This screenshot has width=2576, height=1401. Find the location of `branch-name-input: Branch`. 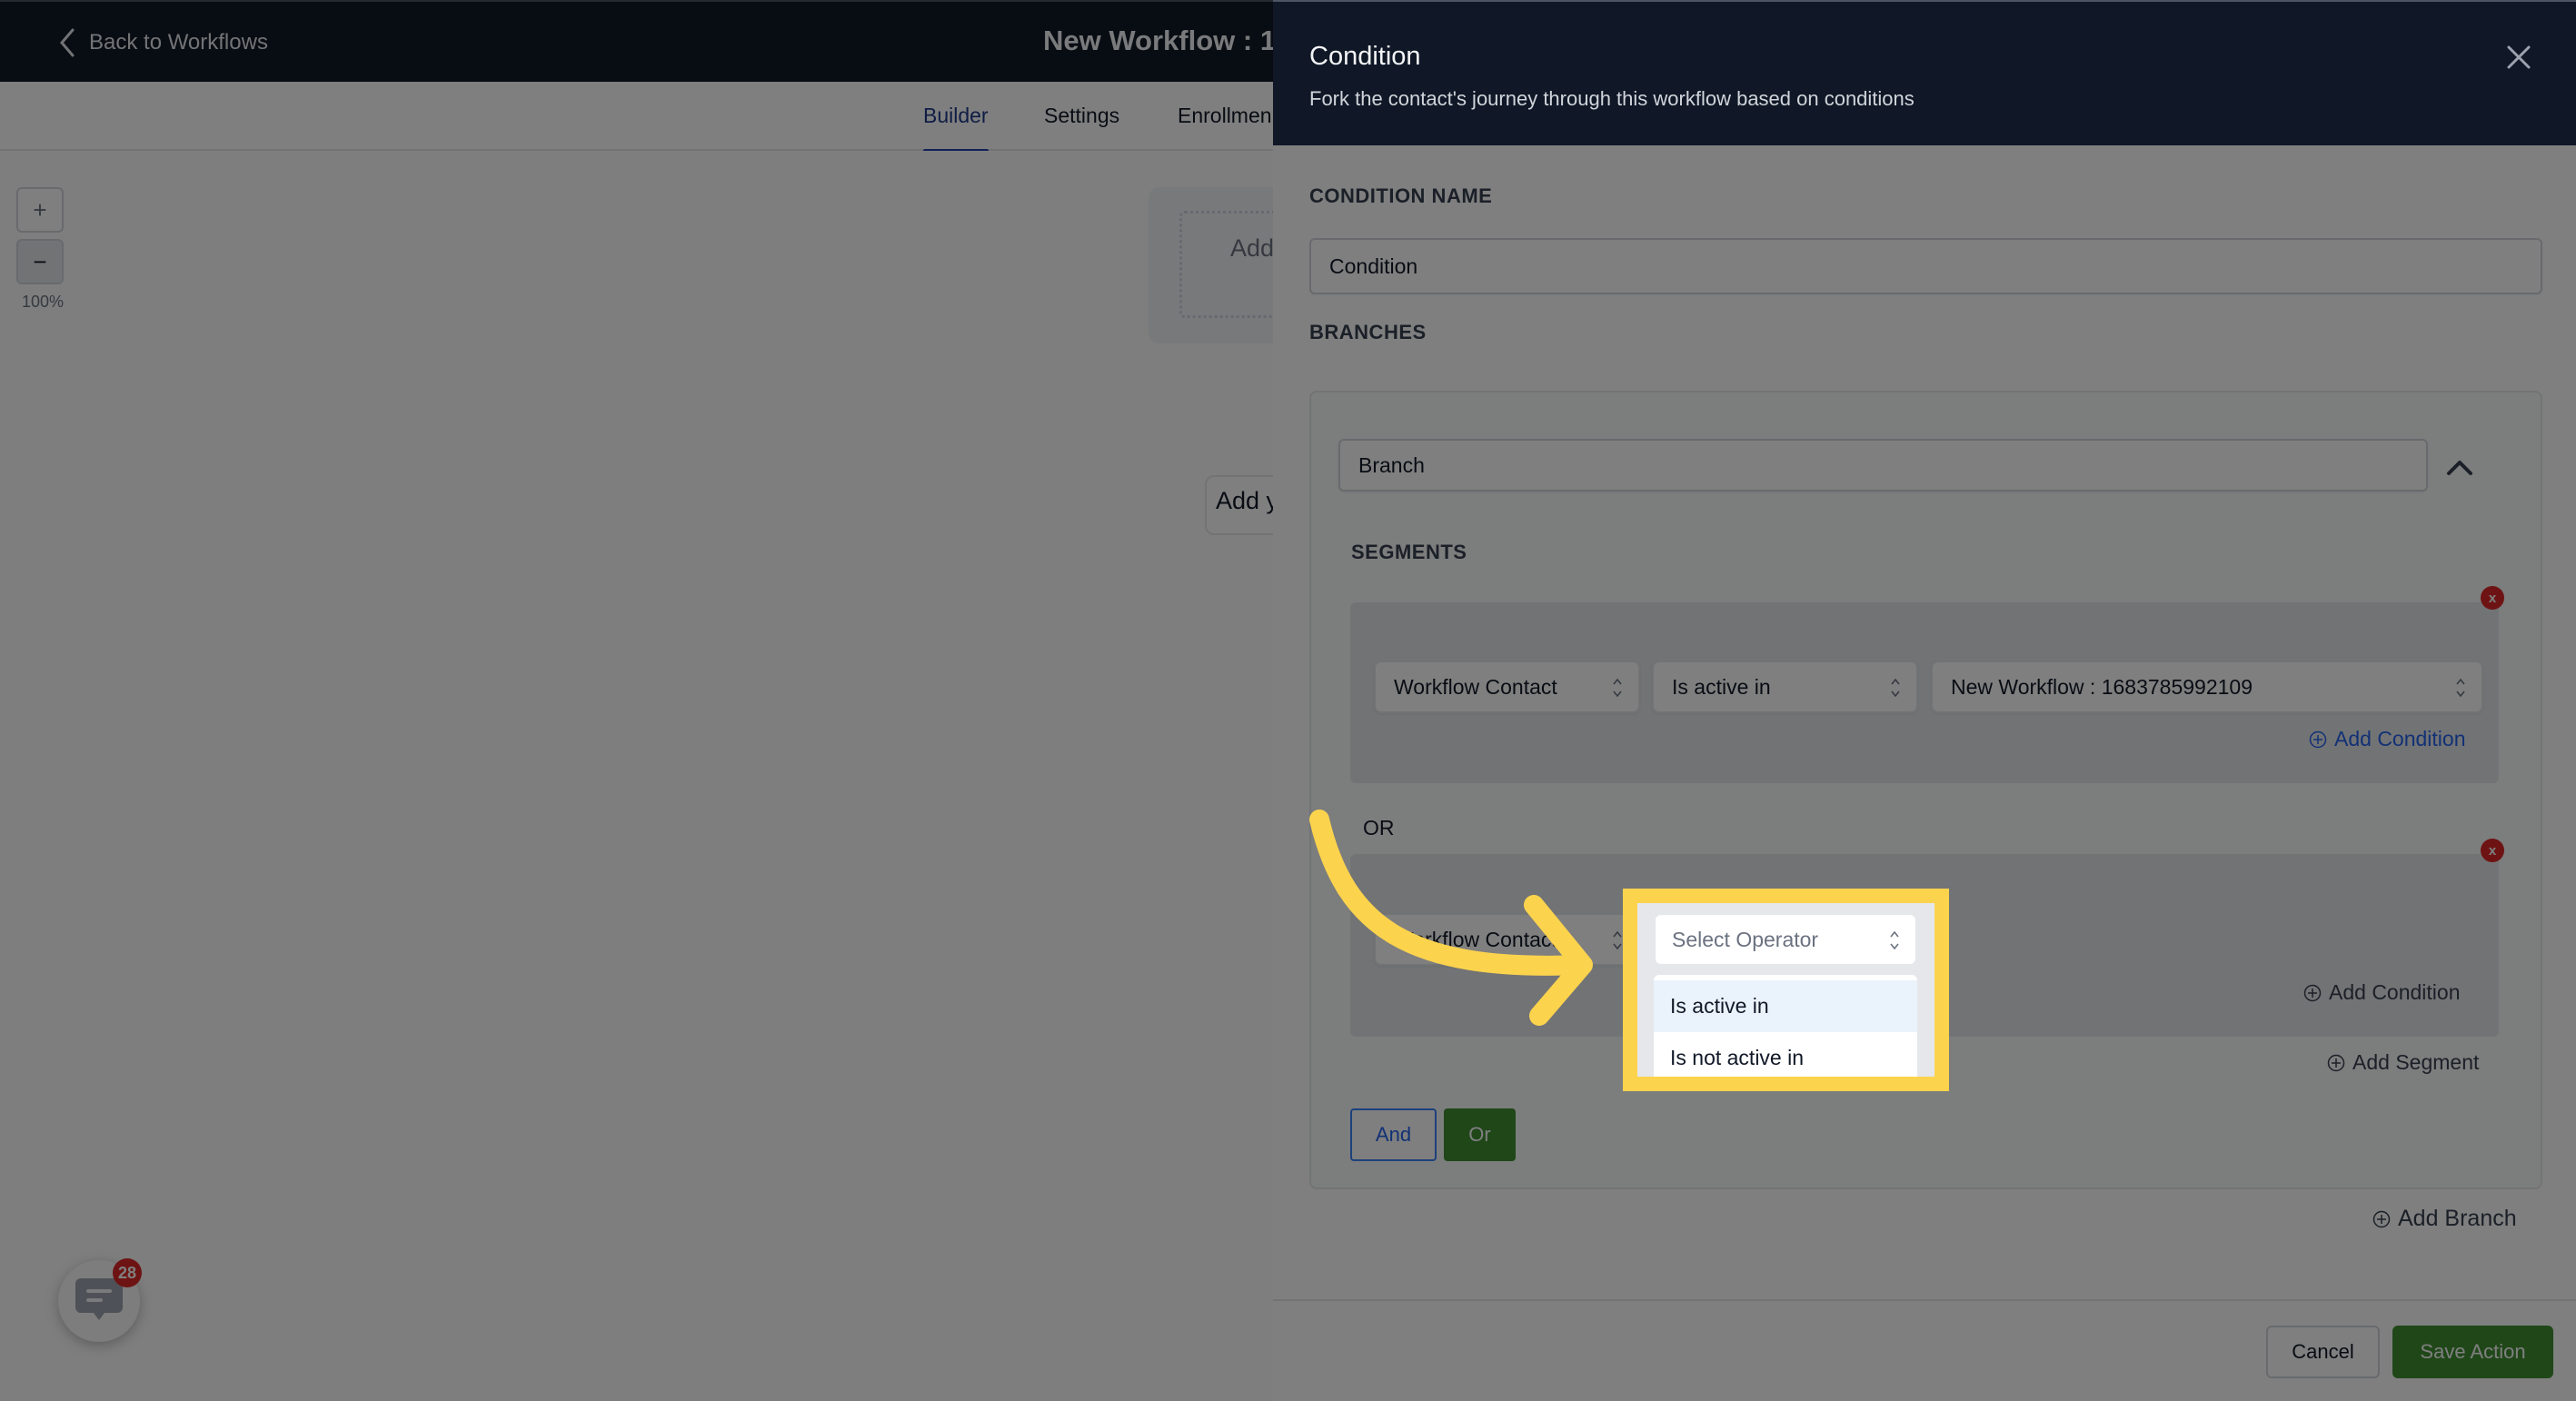

branch-name-input: Branch is located at coordinates (1883, 465).